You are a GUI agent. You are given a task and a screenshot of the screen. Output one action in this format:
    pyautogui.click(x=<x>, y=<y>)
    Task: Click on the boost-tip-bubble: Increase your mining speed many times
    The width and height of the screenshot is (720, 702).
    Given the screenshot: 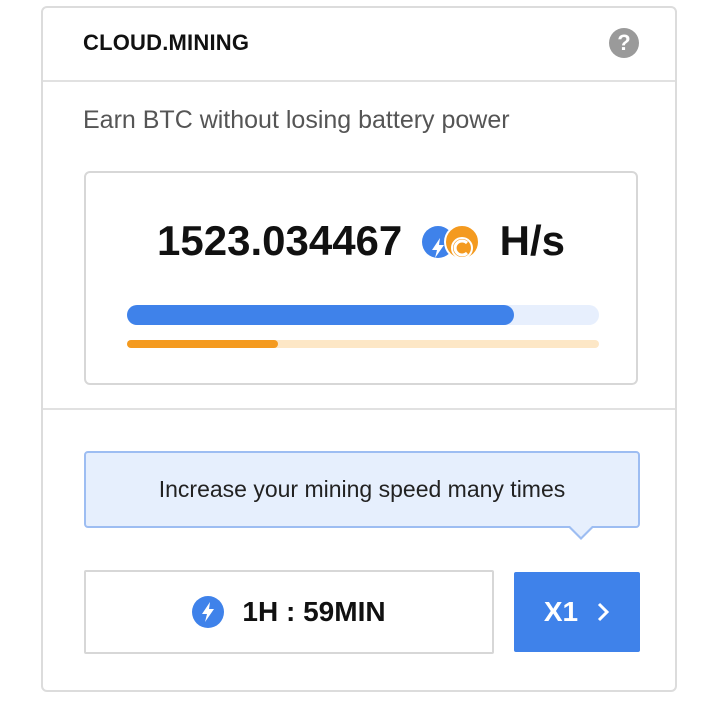 What is the action you would take?
    pyautogui.click(x=362, y=489)
    